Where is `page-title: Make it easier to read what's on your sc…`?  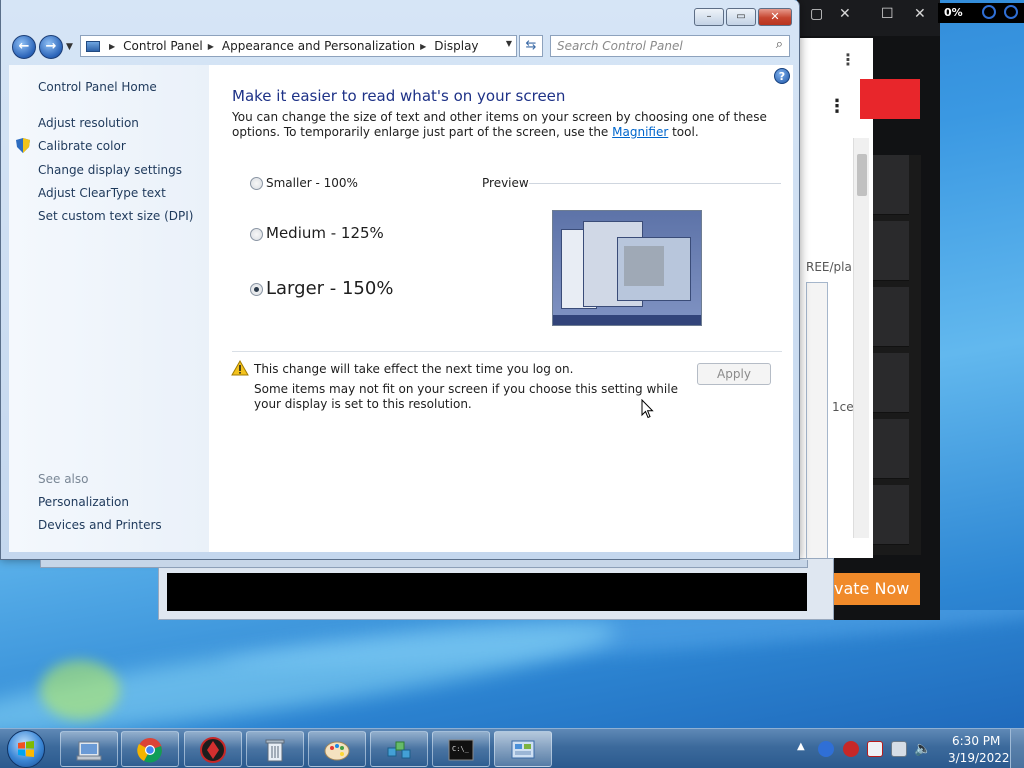
page-title: Make it easier to read what's on your sc… is located at coordinates (399, 96).